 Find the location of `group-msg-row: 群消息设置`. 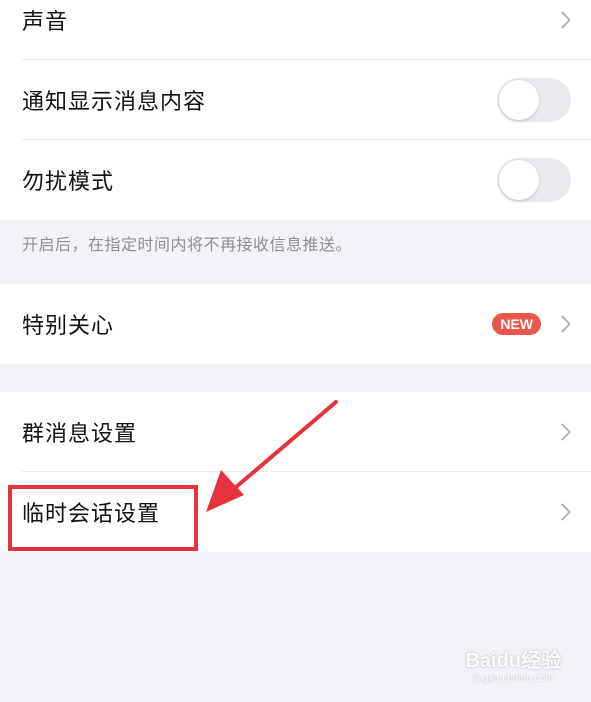

group-msg-row: 群消息设置 is located at coordinates (295, 432).